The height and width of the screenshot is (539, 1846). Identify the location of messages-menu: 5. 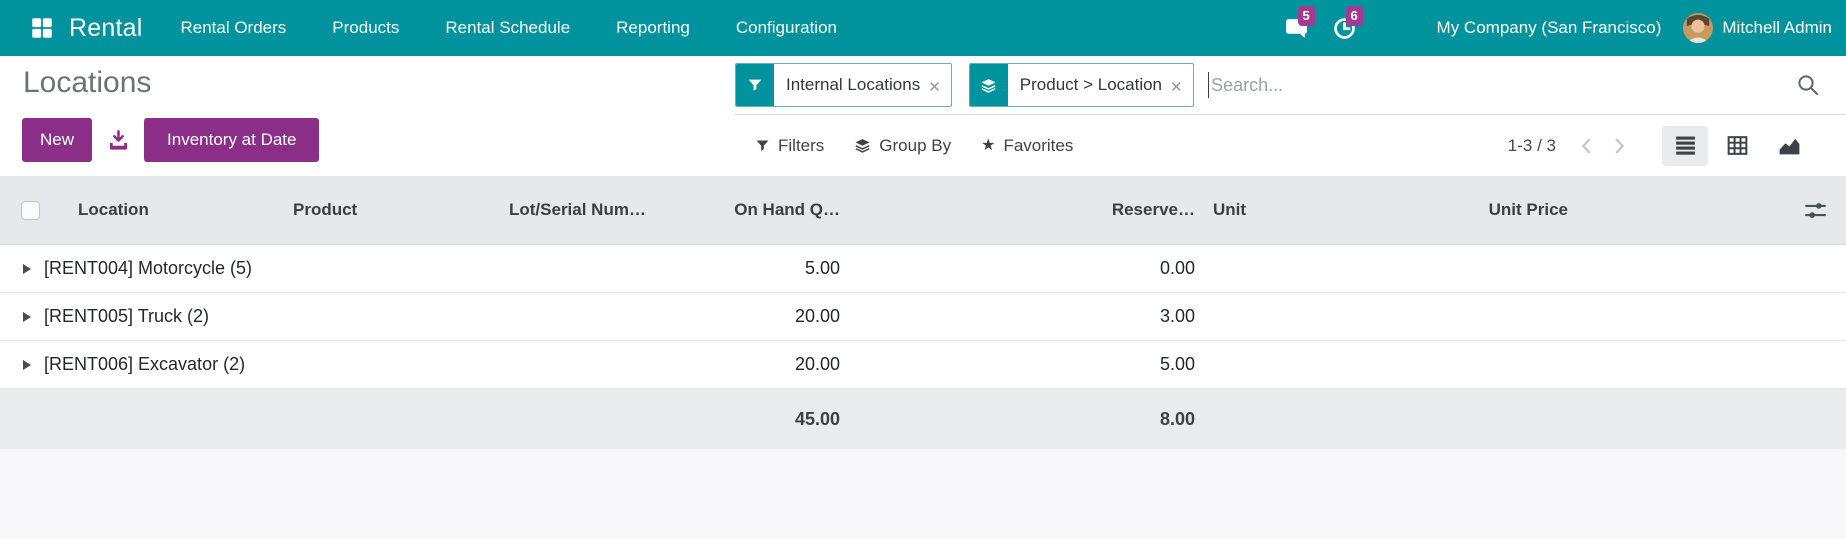
(1299, 24).